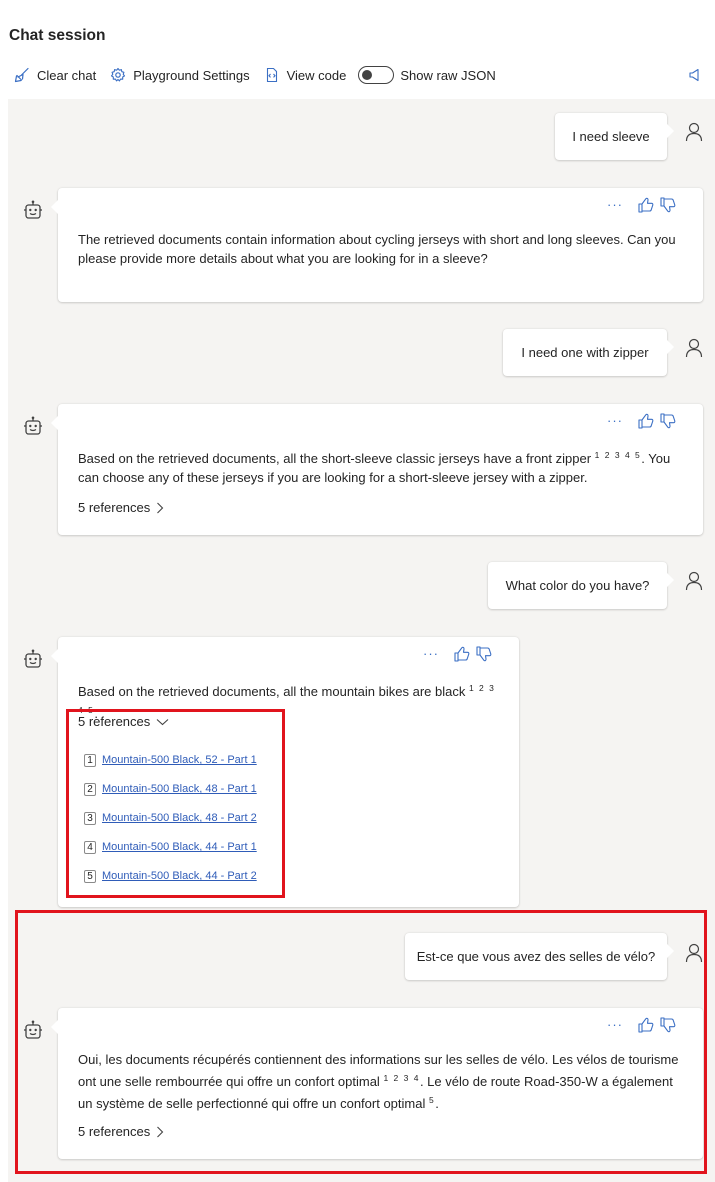 The width and height of the screenshot is (715, 1182). What do you see at coordinates (90, 760) in the screenshot?
I see `reference-number: 1` at bounding box center [90, 760].